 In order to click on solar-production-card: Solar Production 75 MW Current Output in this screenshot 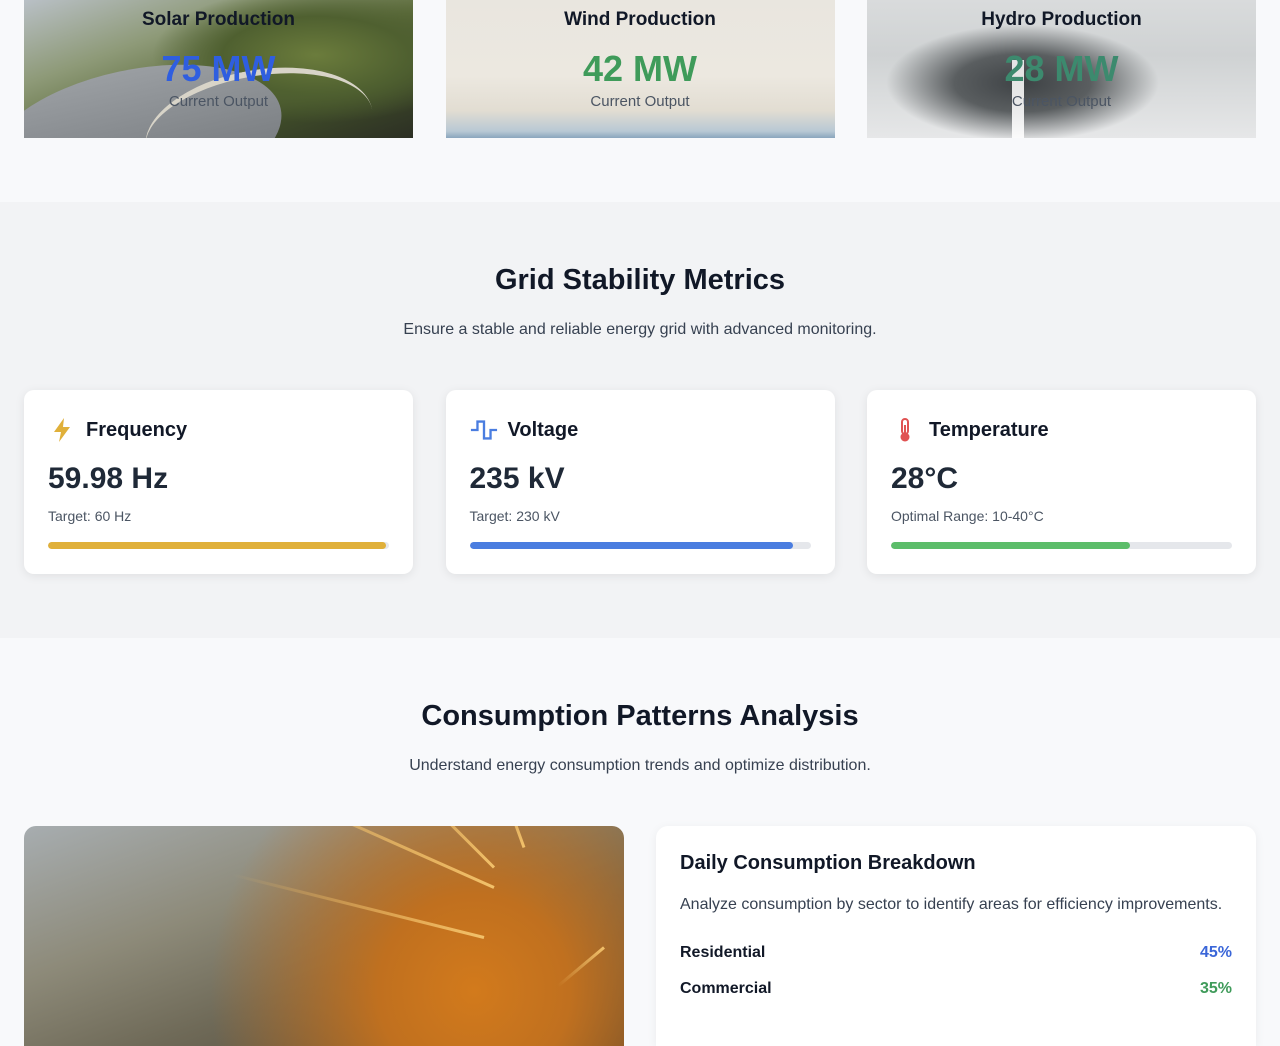, I will do `click(218, 69)`.